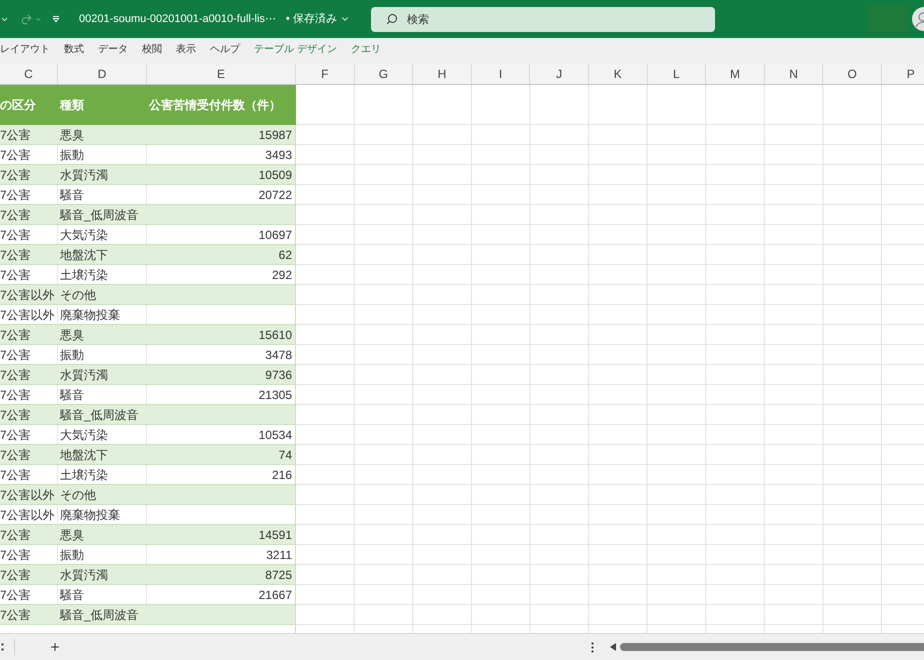 The image size is (924, 660). I want to click on header-cell-text: 公害苦情受付件数（件）, so click(215, 105).